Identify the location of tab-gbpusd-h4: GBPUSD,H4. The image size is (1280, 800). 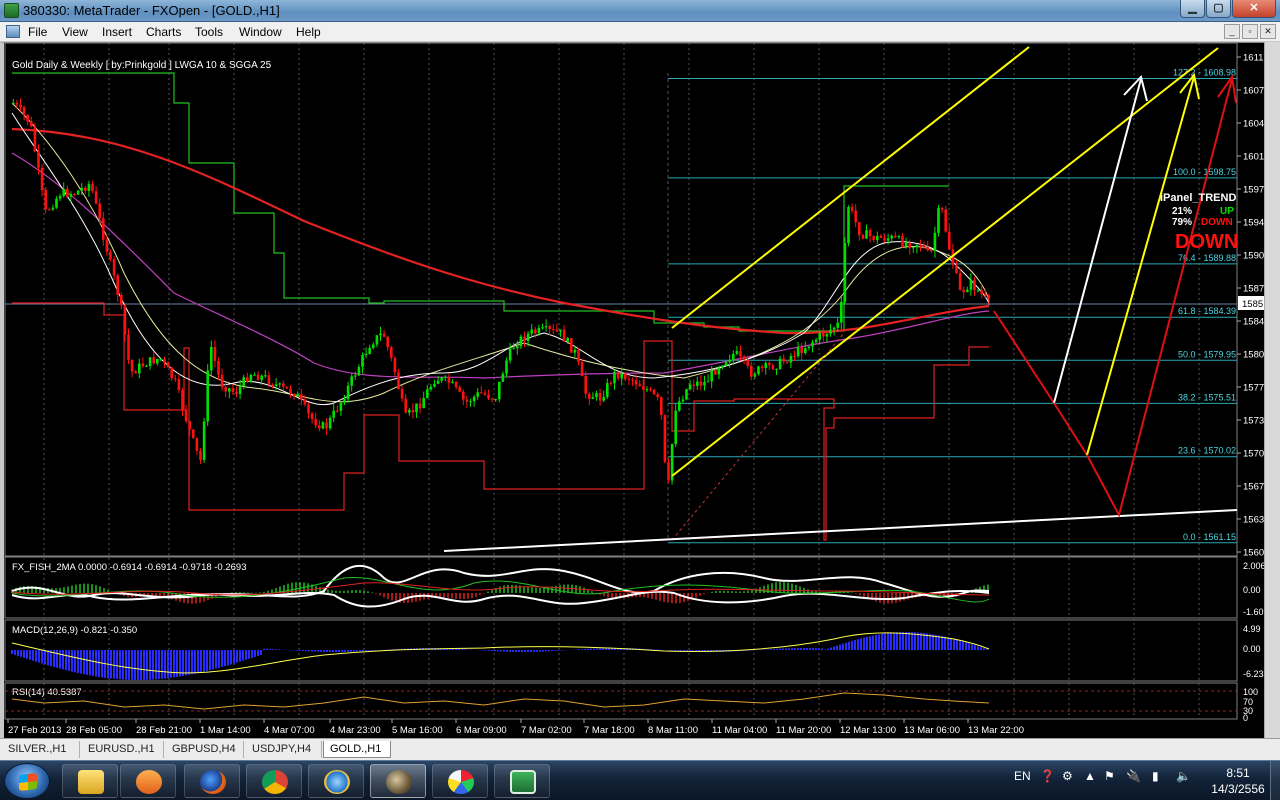
(205, 749).